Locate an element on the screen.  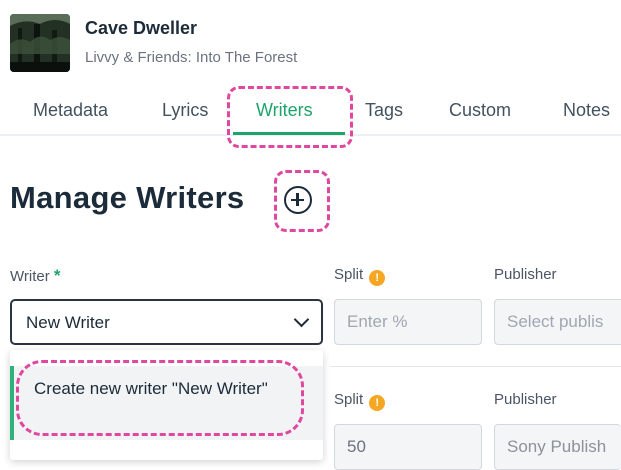
tab-notes: Notes is located at coordinates (586, 110).